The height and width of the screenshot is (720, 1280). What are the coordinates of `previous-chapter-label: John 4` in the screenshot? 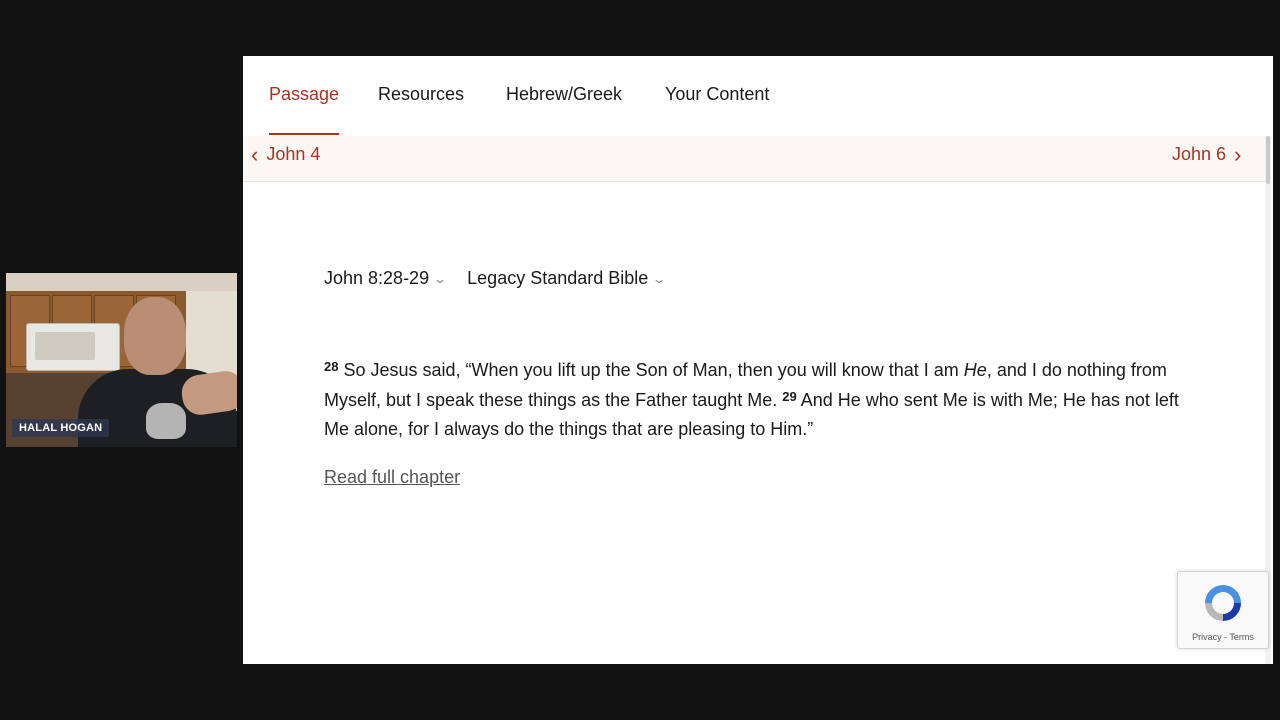 It's located at (293, 154).